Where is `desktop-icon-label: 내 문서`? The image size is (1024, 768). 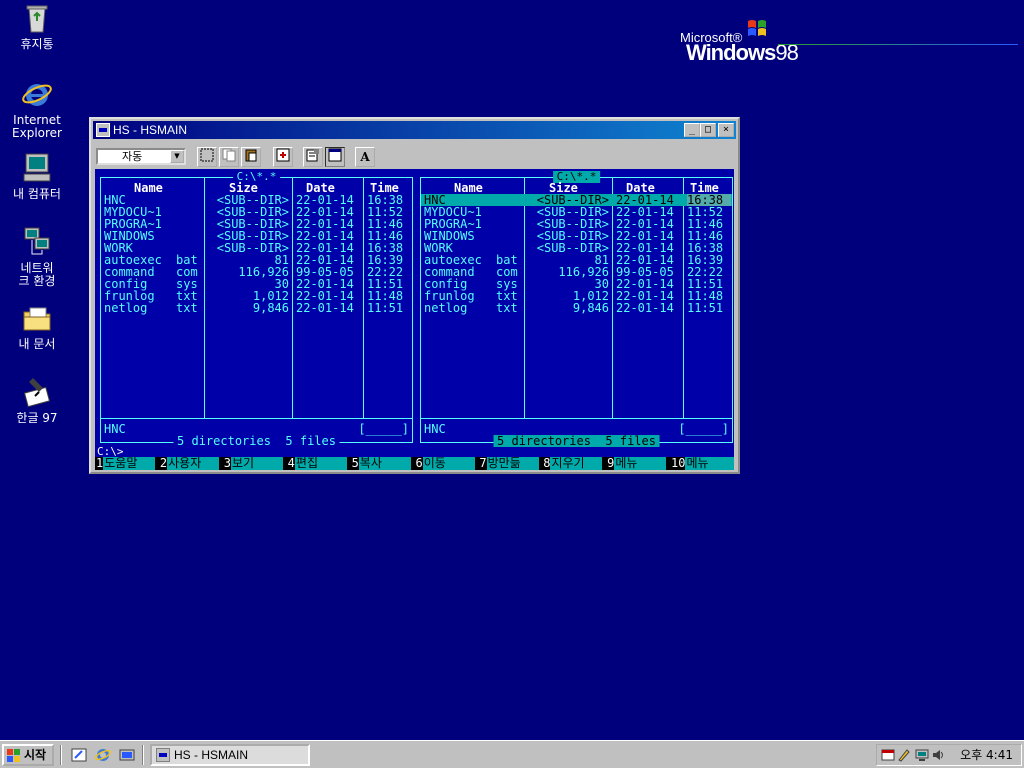
desktop-icon-label: 내 문서 is located at coordinates (37, 344).